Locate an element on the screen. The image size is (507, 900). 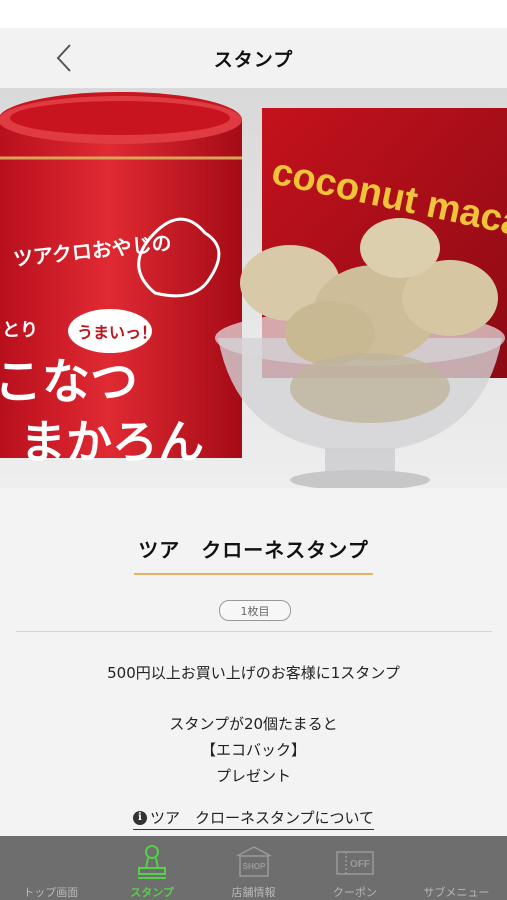
chevron-left-icon is located at coordinates (63, 58).